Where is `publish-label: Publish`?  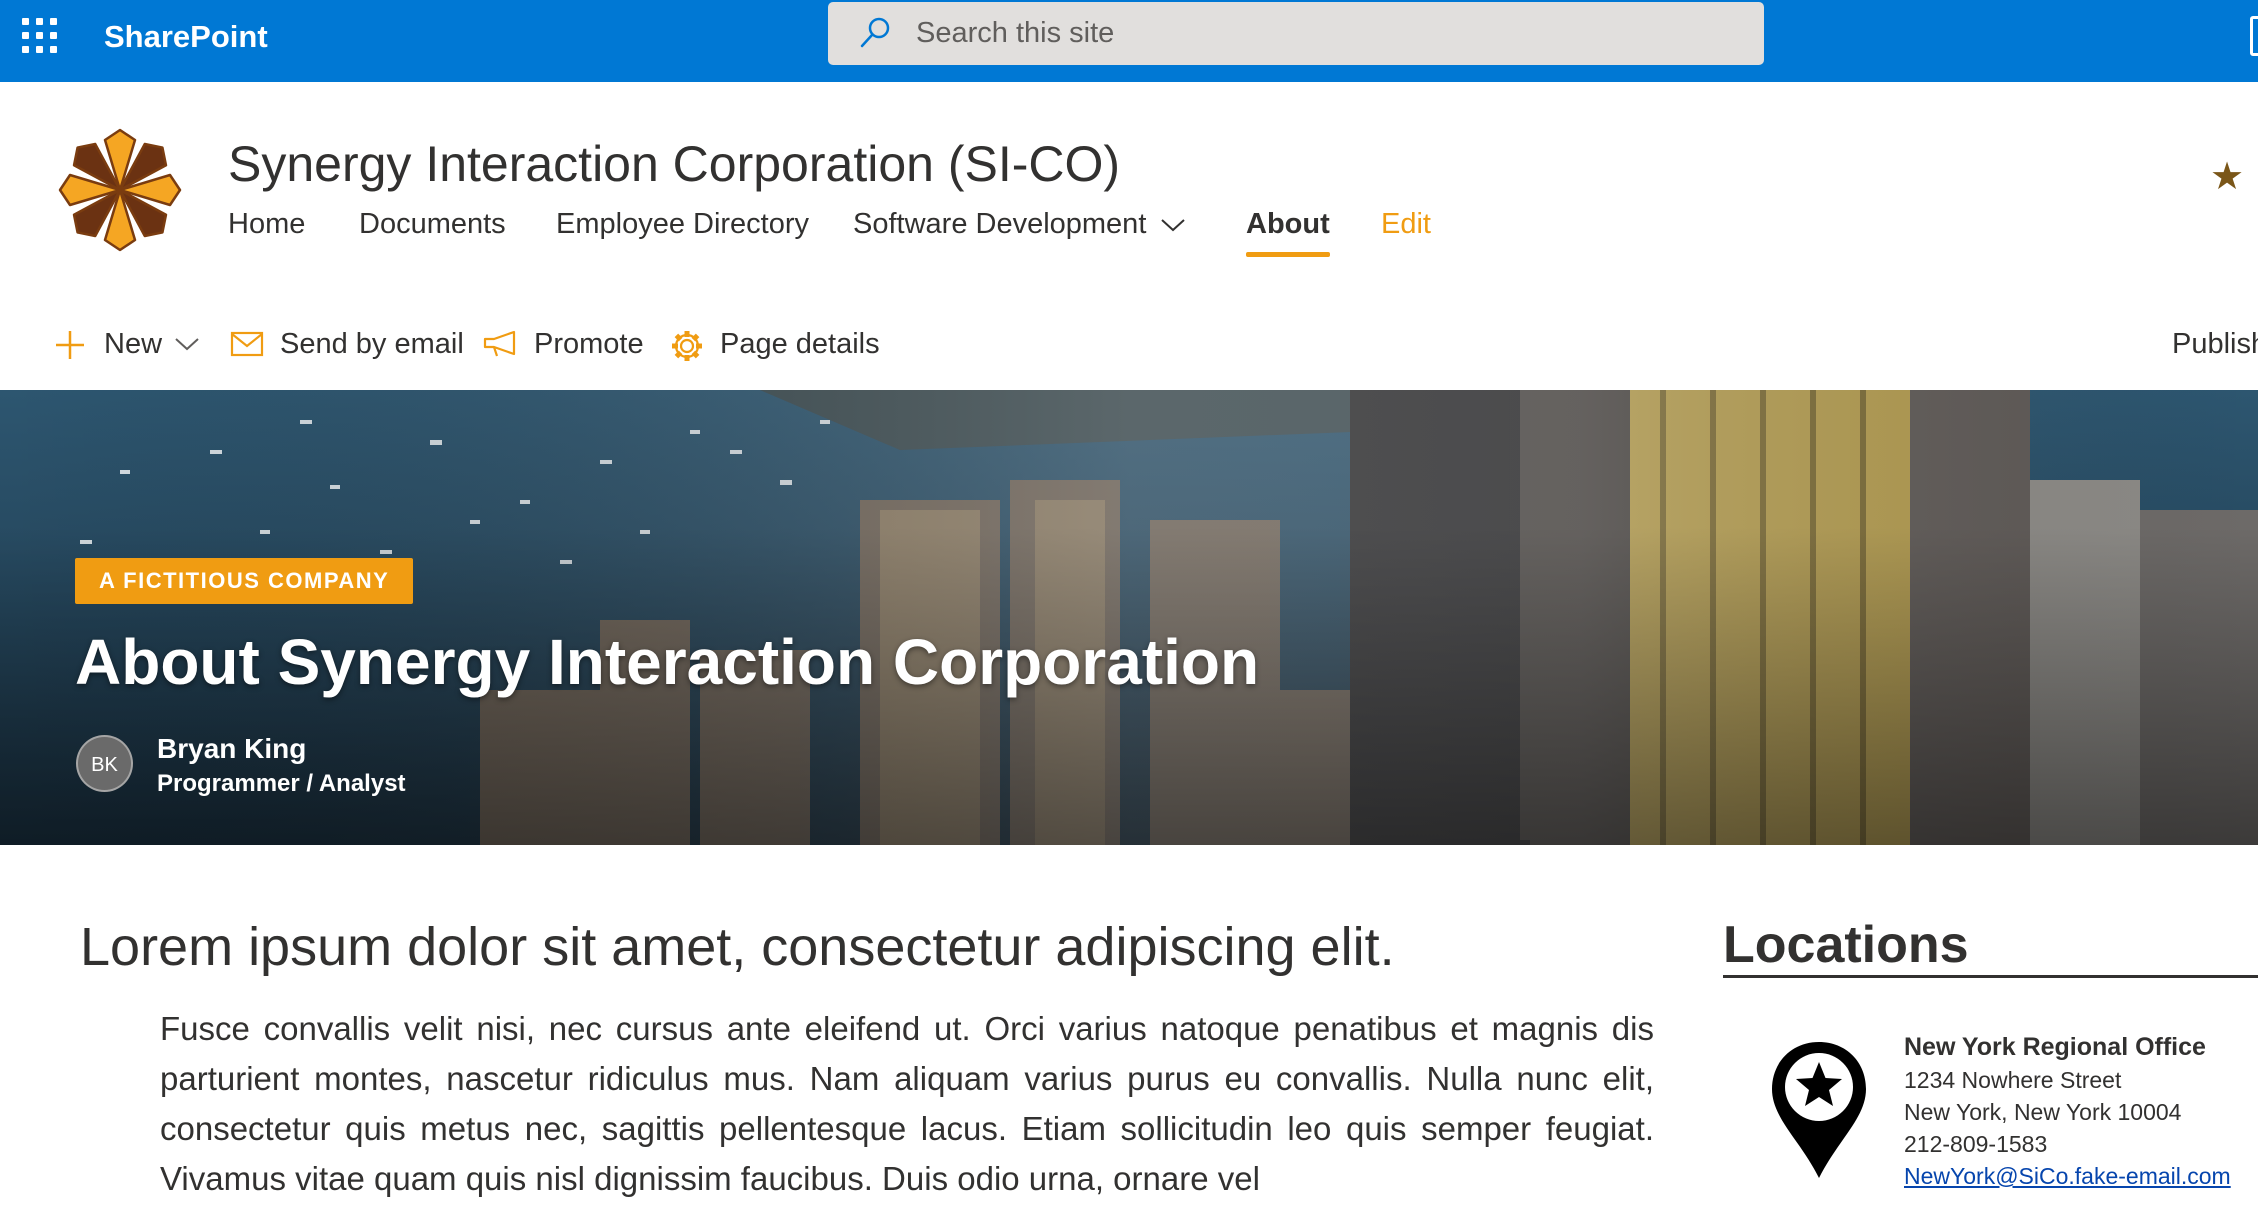
publish-label: Publish is located at coordinates (2215, 344).